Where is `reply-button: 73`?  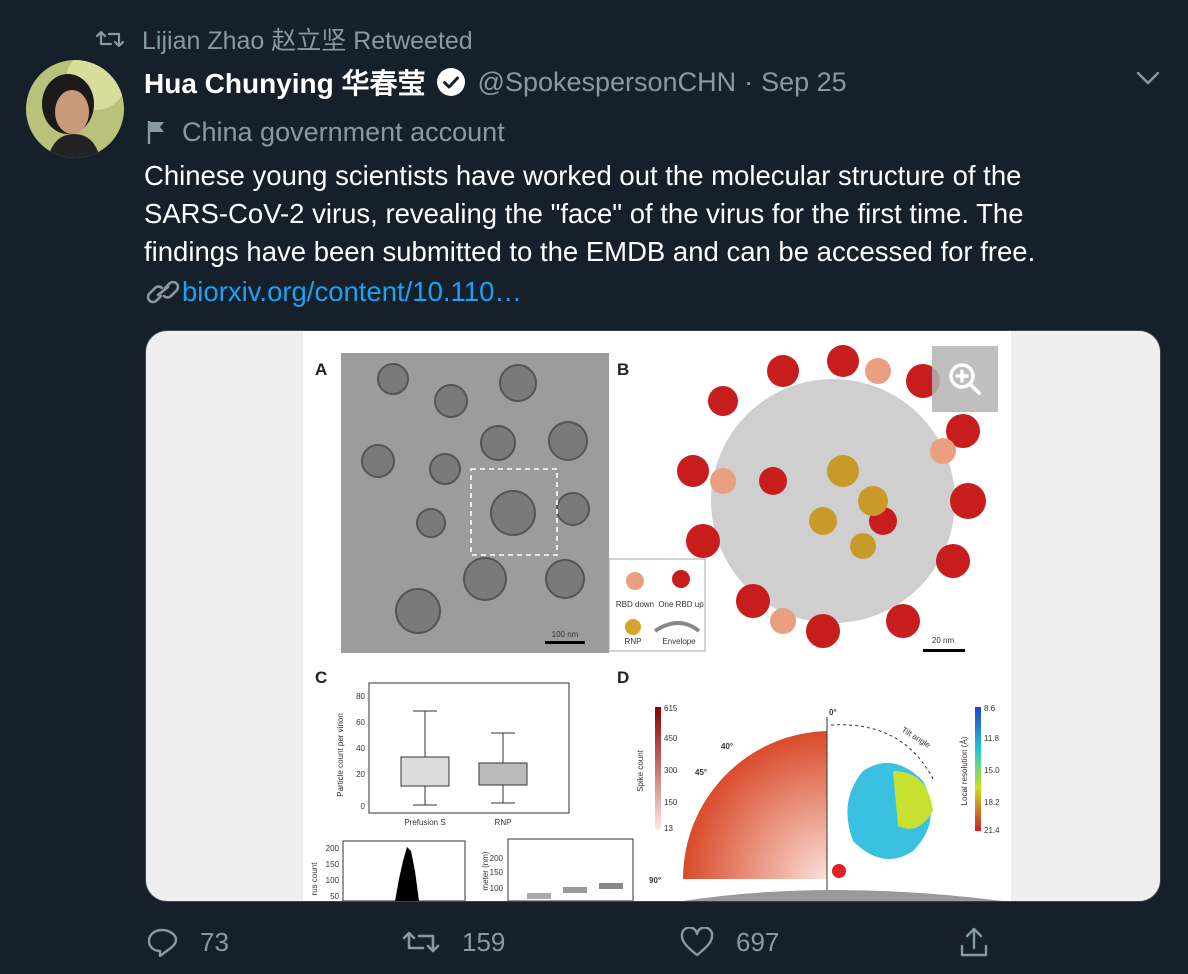
reply-button: 73 is located at coordinates (187, 942).